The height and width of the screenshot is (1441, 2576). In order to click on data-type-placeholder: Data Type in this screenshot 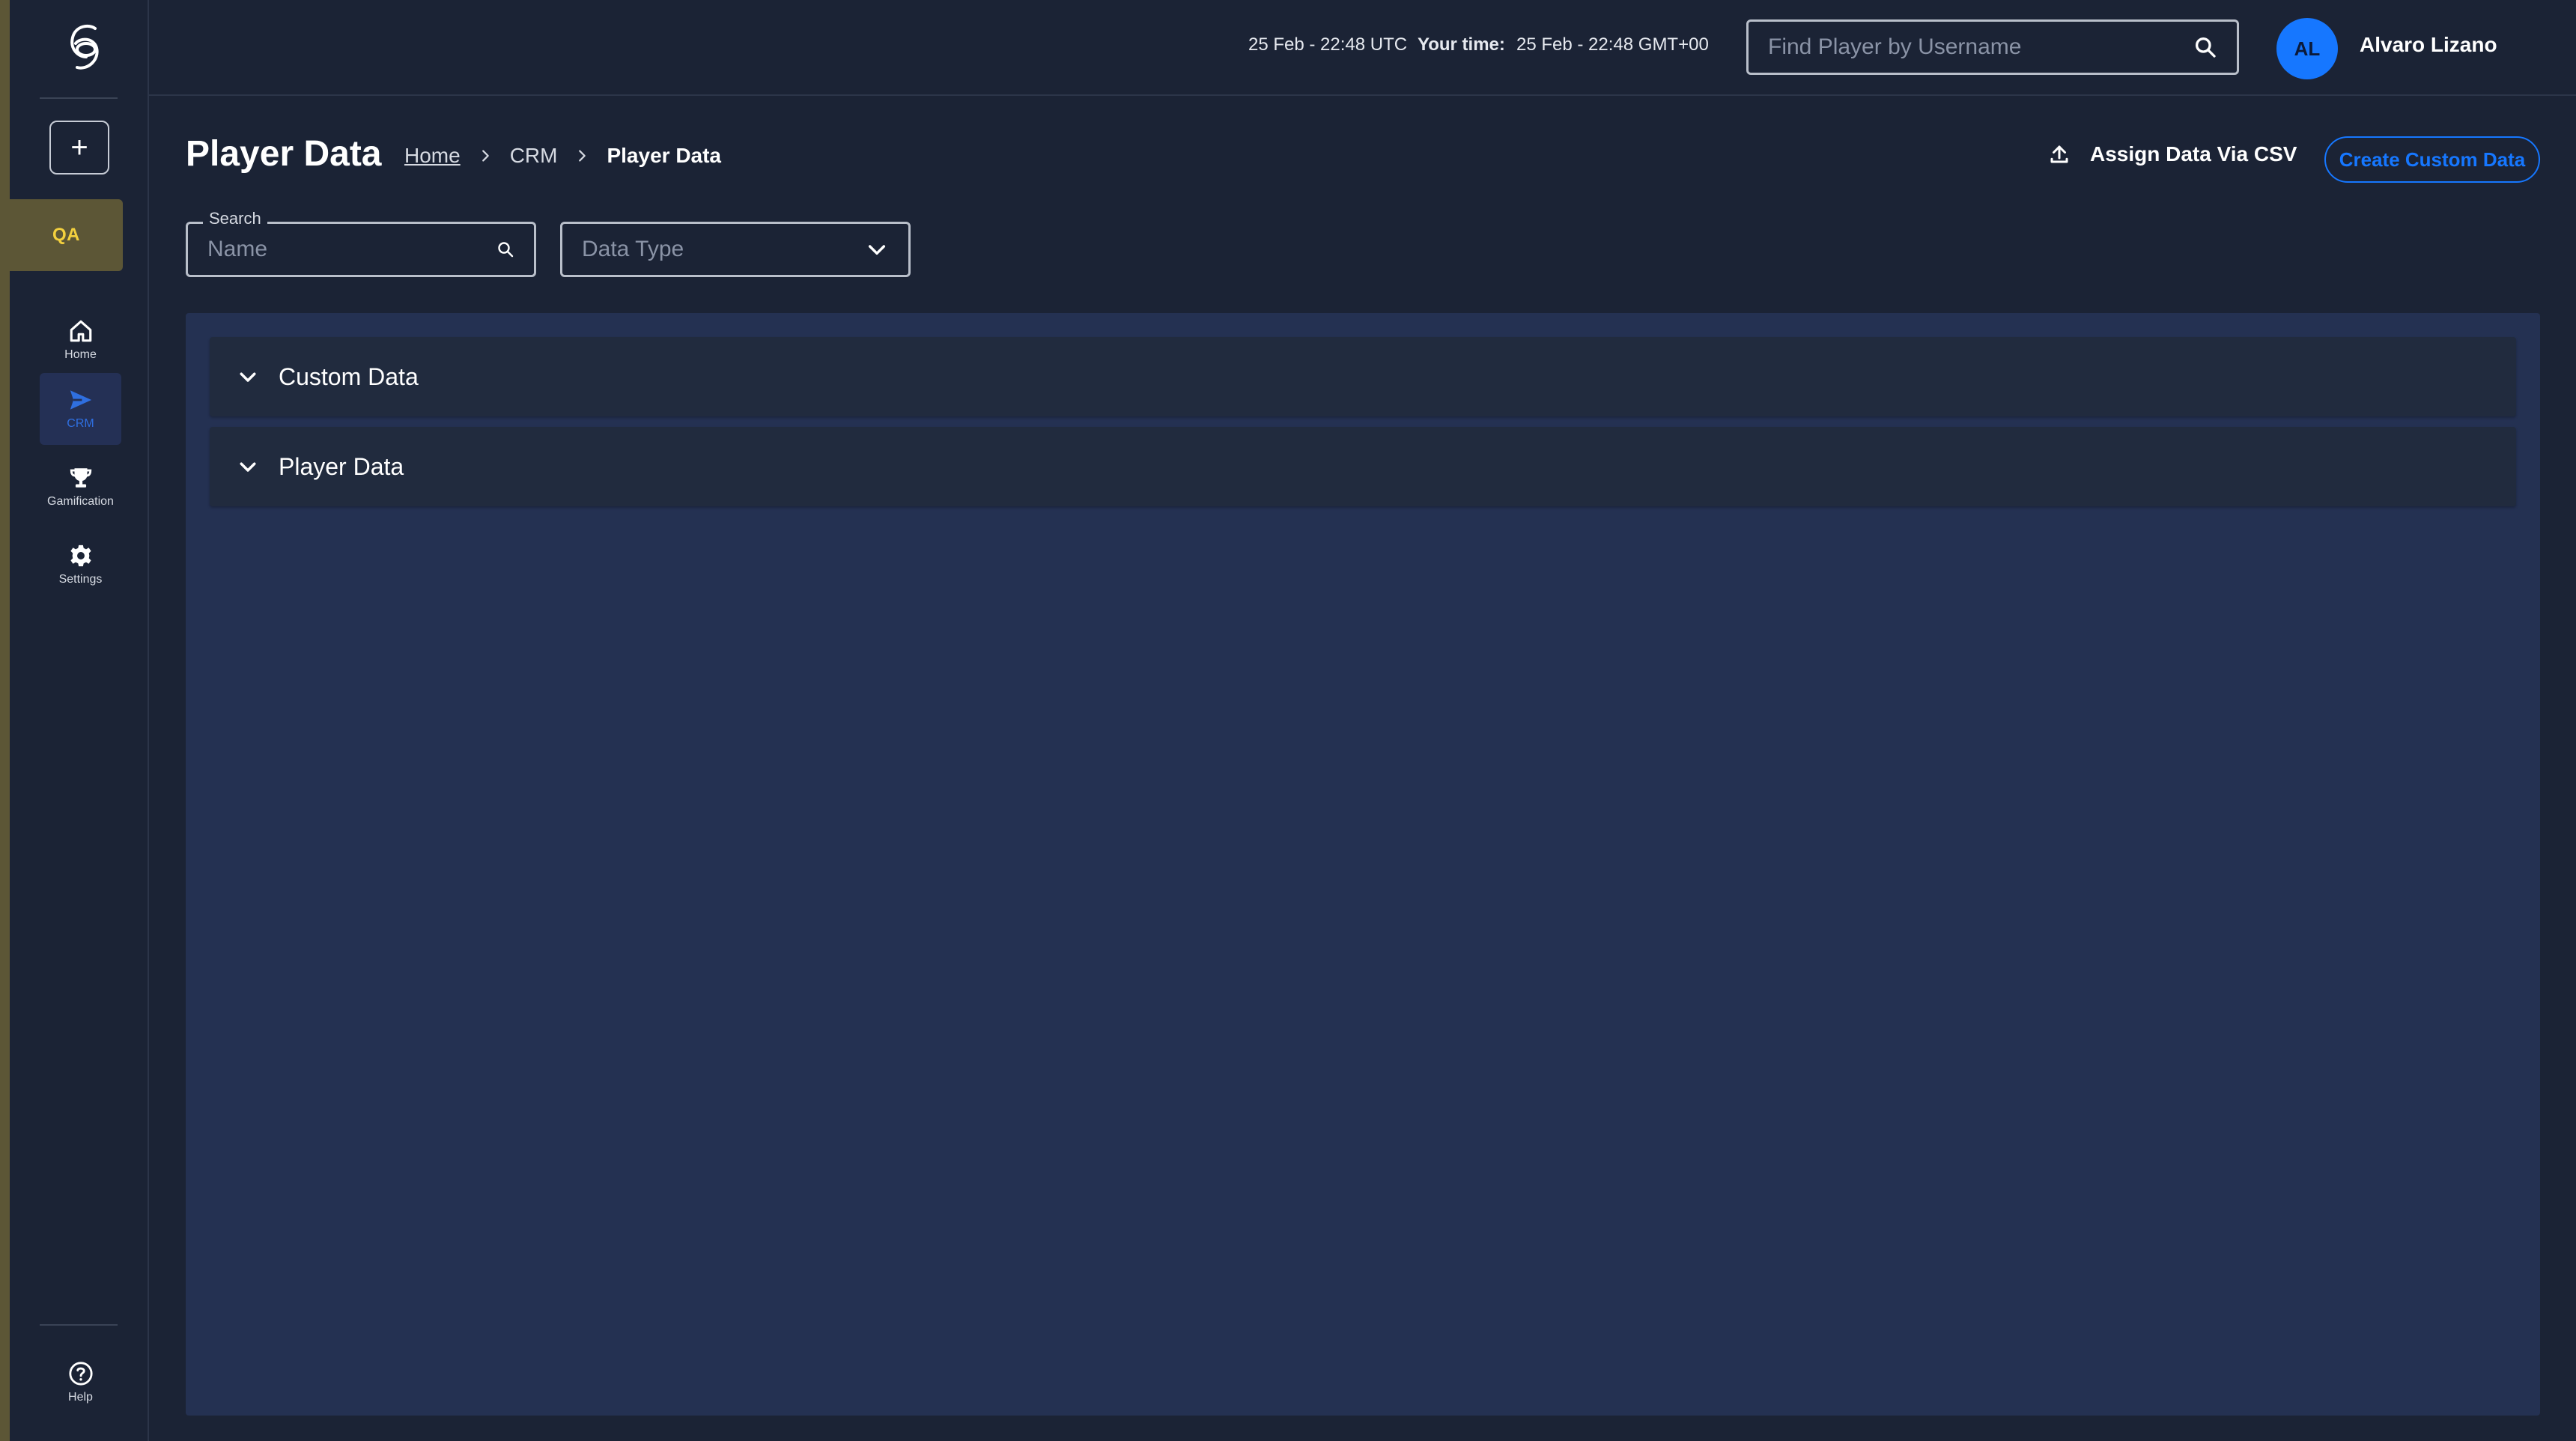, I will do `click(633, 249)`.